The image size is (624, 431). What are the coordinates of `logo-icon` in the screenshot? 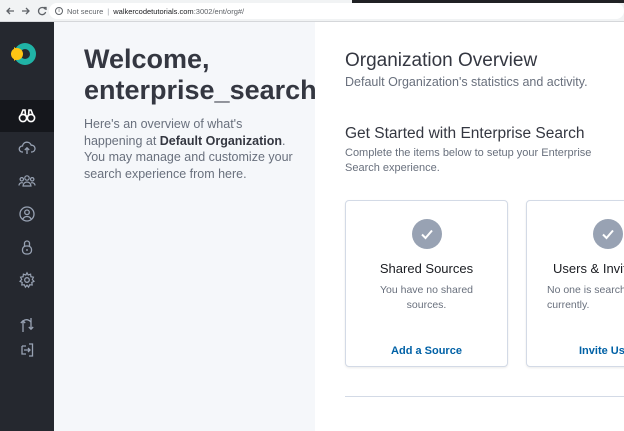 It's located at (23, 54).